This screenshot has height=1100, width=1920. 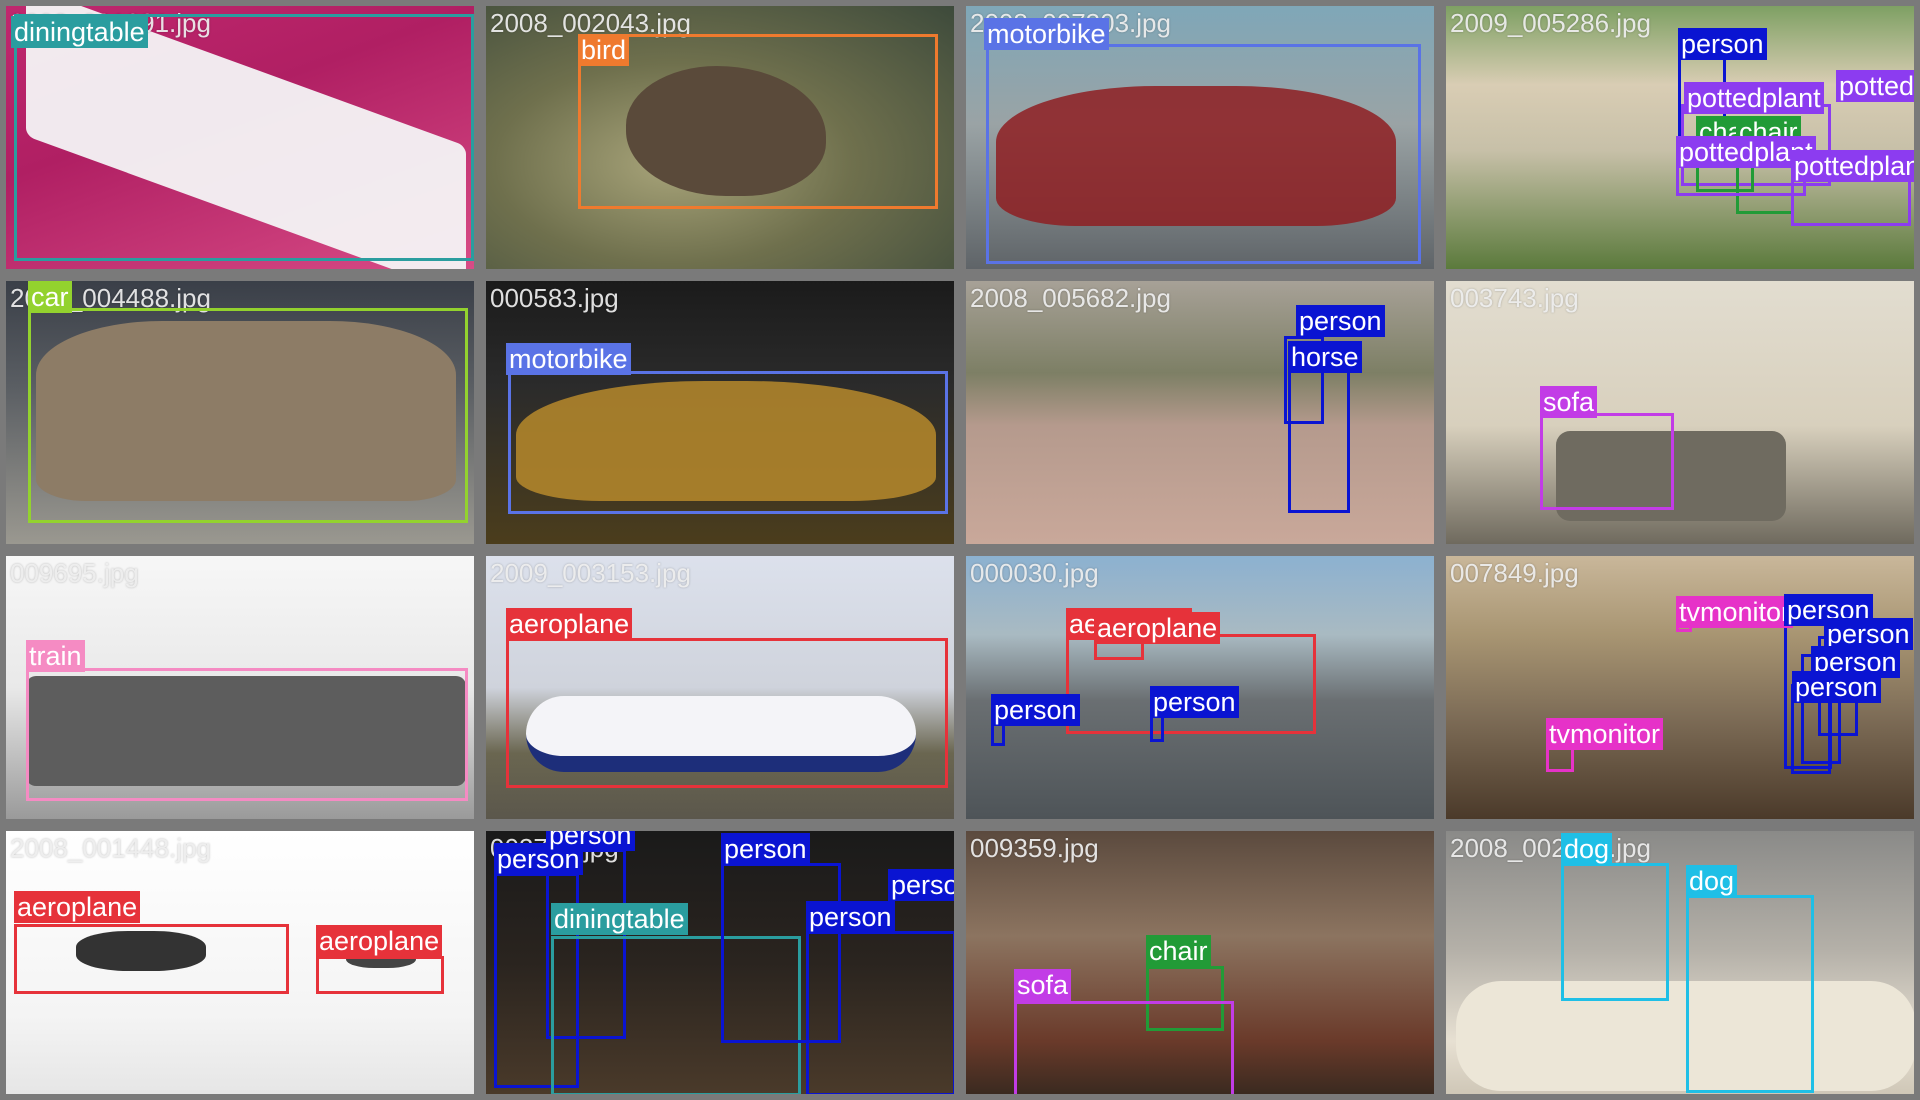 What do you see at coordinates (1514, 573) in the screenshot?
I see `filename: 007849.jpg` at bounding box center [1514, 573].